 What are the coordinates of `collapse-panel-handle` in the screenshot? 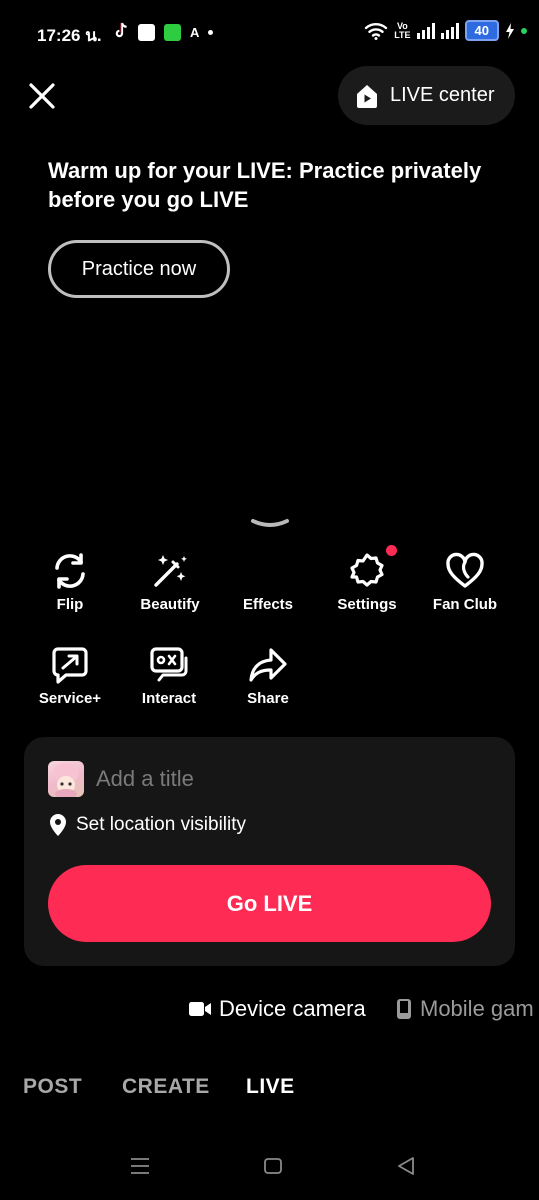 It's located at (270, 524).